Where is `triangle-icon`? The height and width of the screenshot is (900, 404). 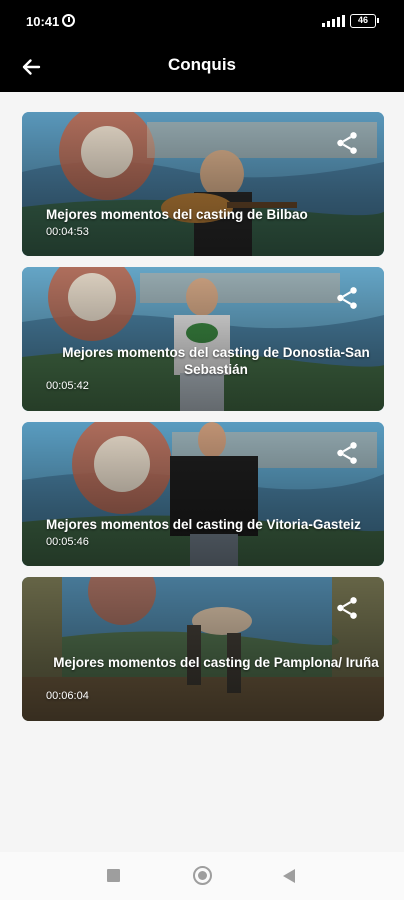
triangle-icon is located at coordinates (289, 876).